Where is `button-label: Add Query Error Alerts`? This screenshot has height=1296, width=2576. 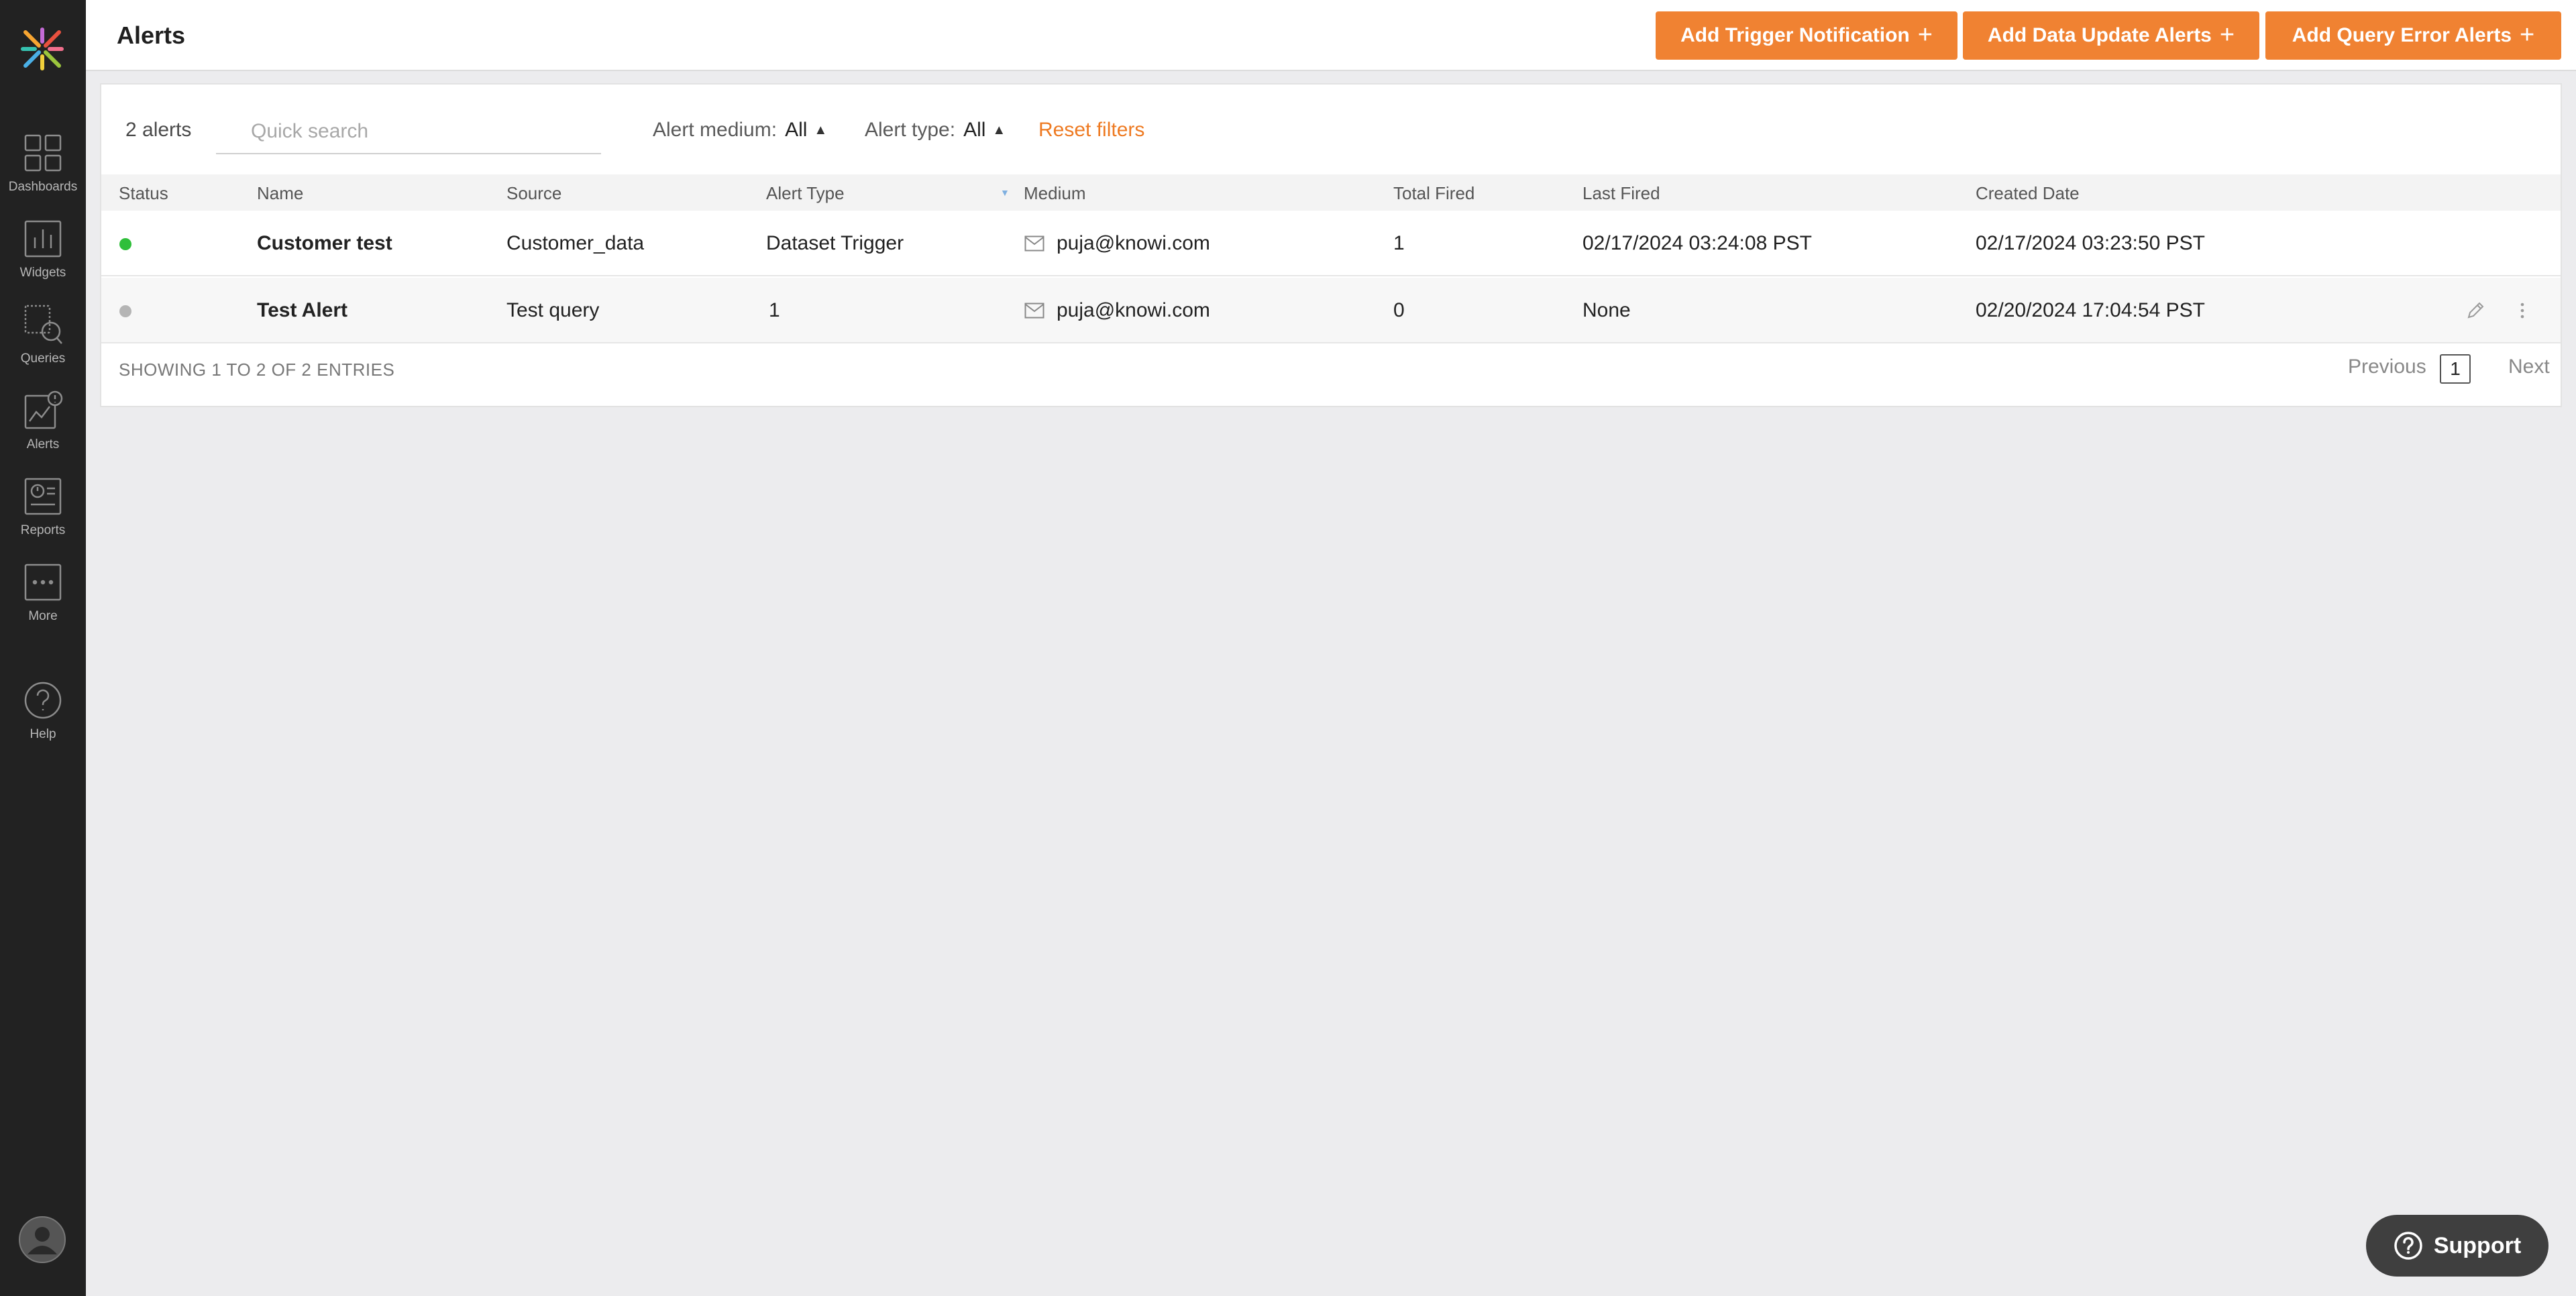
button-label: Add Query Error Alerts is located at coordinates (2402, 35).